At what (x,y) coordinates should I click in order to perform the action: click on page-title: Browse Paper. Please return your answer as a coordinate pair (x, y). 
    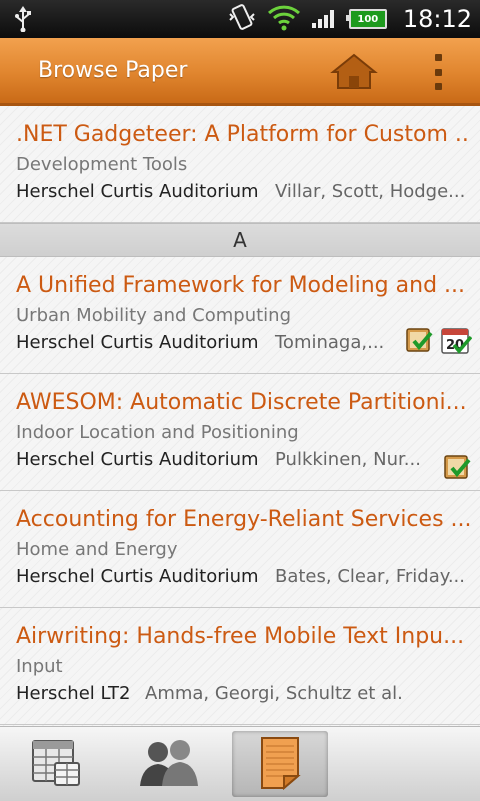
    Looking at the image, I should click on (113, 70).